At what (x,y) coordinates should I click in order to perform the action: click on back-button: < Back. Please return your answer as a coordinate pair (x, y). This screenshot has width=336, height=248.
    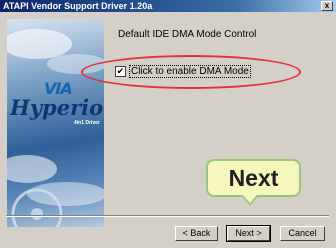
    Looking at the image, I should click on (196, 233).